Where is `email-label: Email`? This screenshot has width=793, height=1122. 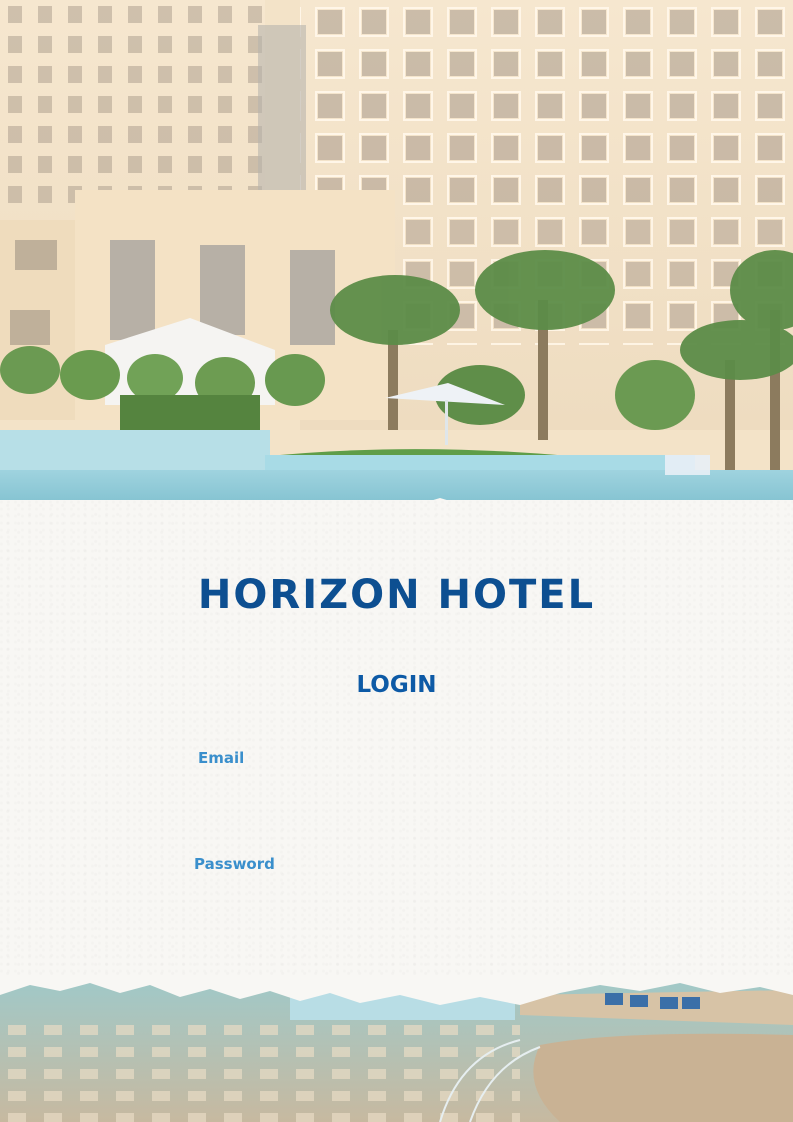
email-label: Email is located at coordinates (221, 758).